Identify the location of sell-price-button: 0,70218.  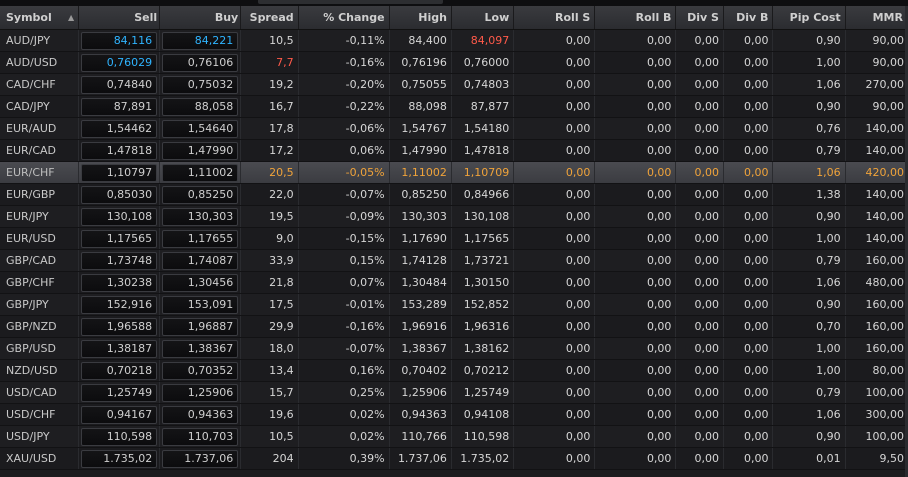
(119, 370).